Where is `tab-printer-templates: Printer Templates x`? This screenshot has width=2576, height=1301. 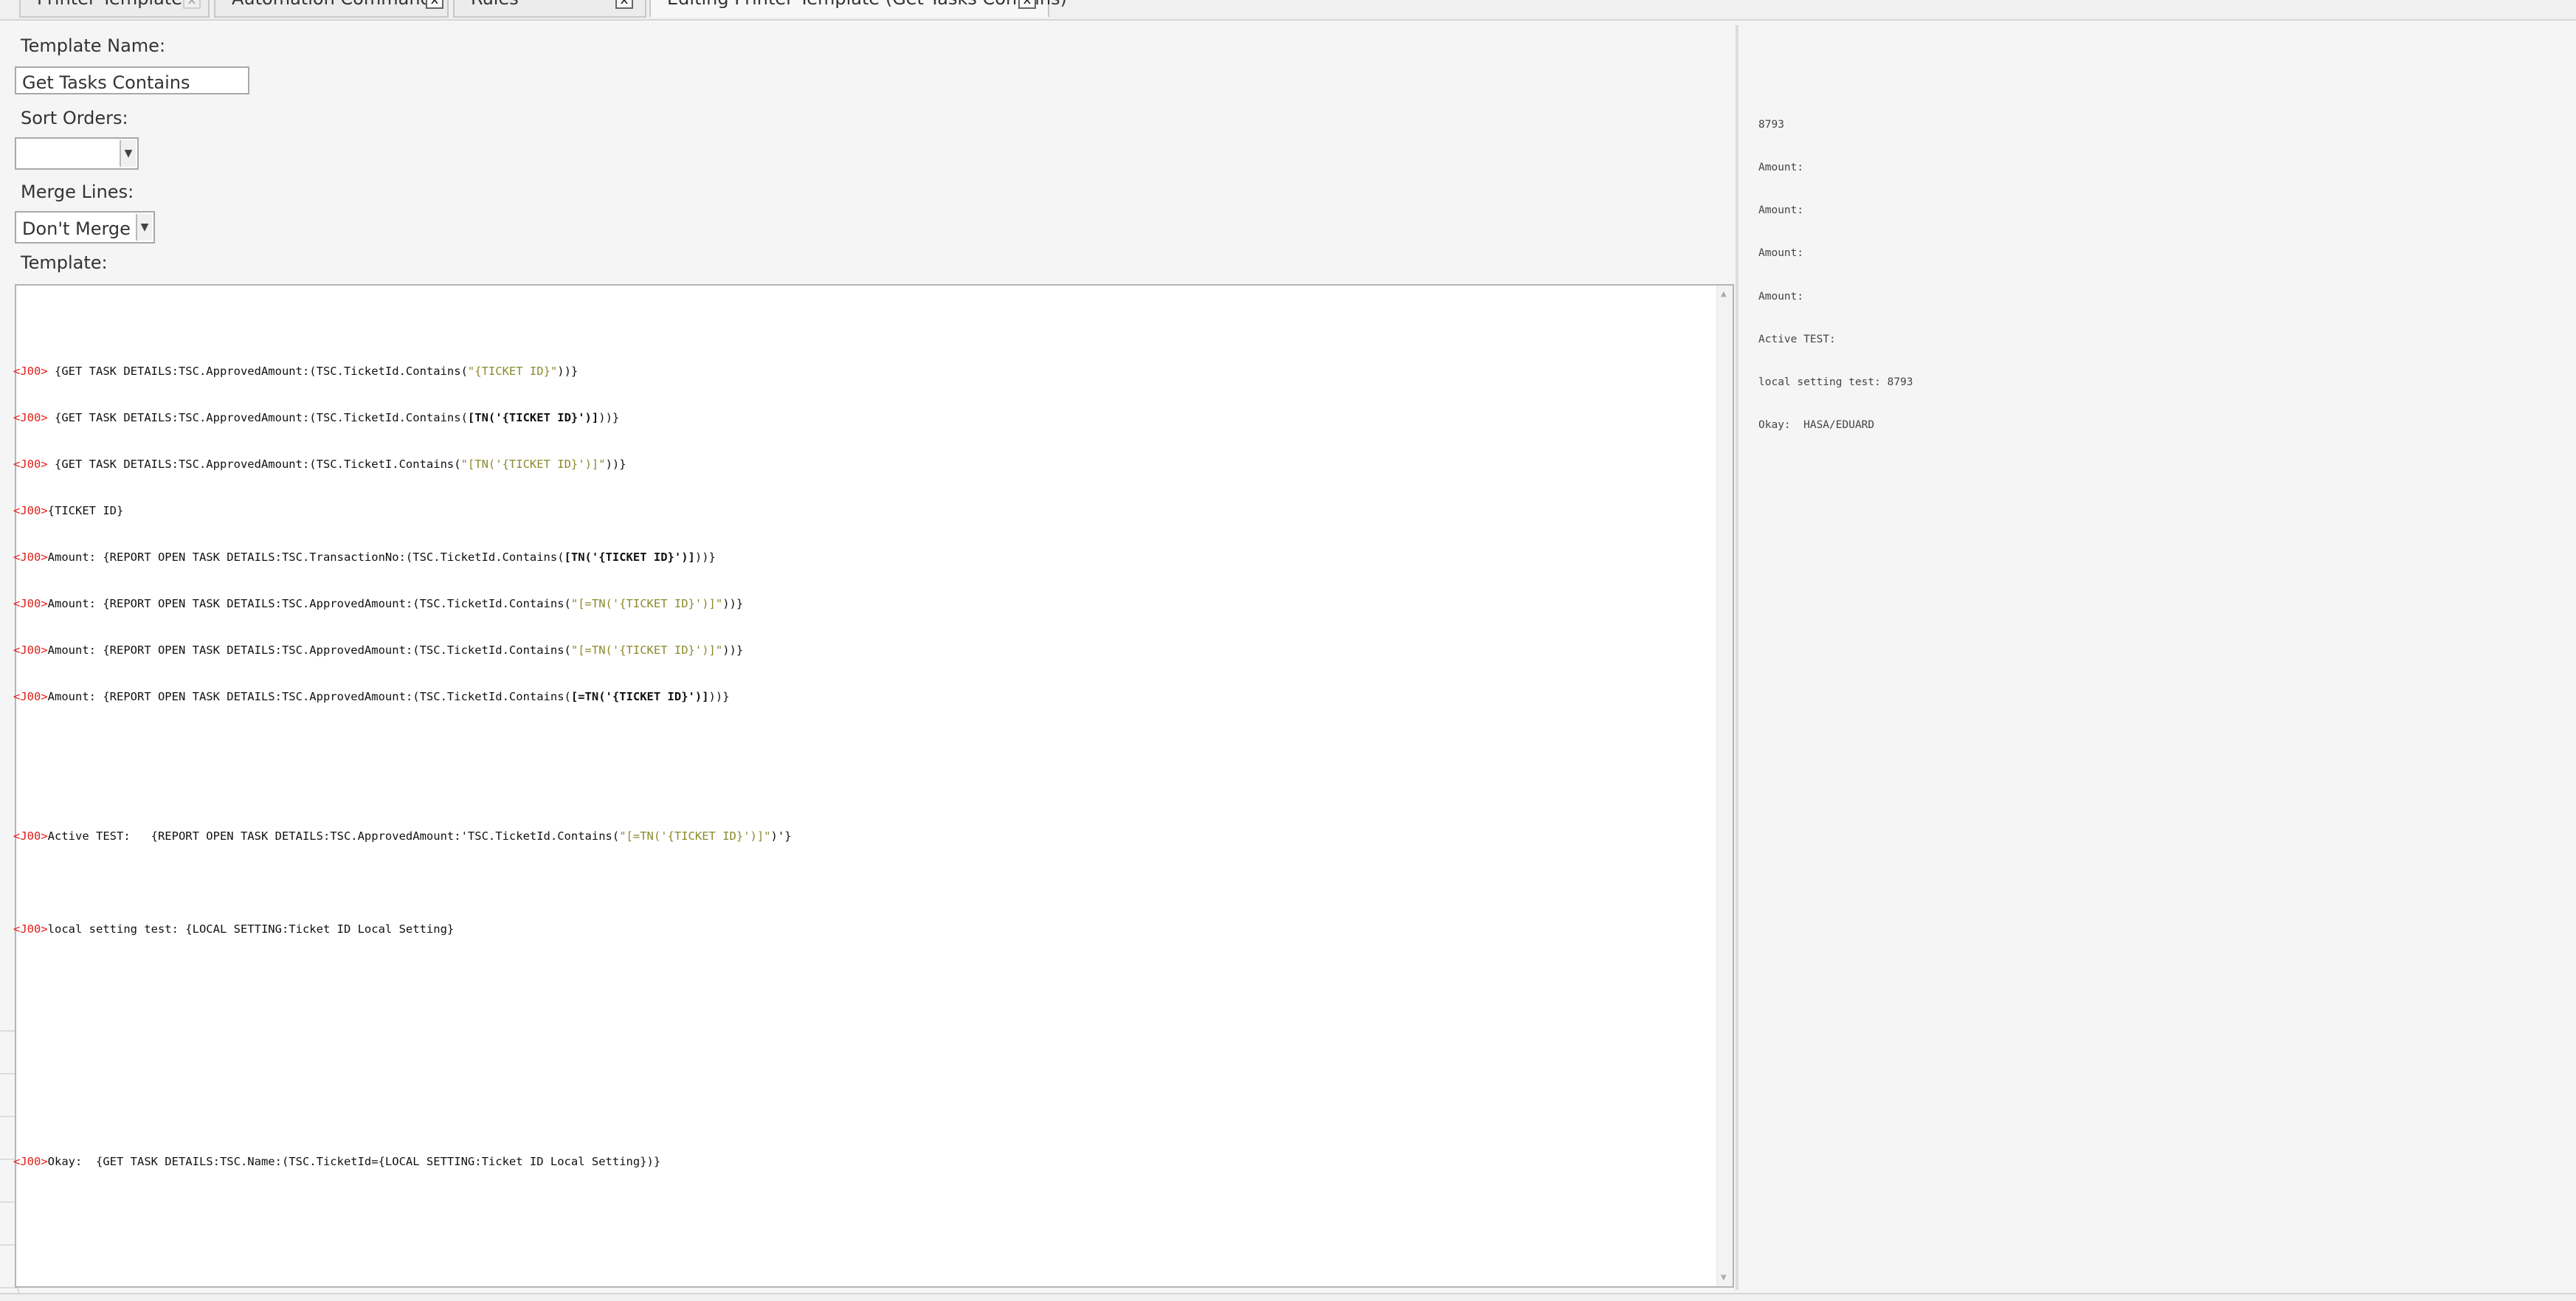
tab-printer-templates: Printer Templates x is located at coordinates (115, 9).